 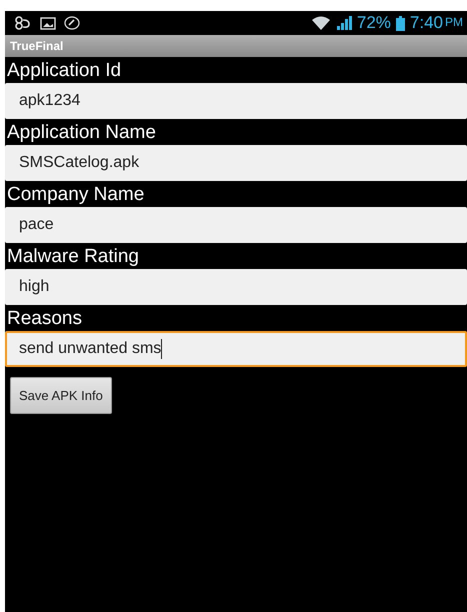 I want to click on signal-icon, so click(x=344, y=23).